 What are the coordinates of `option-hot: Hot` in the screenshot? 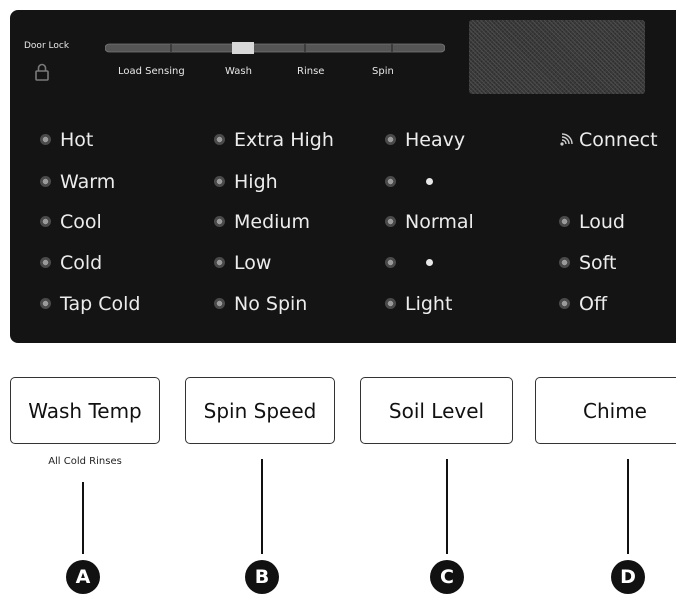 It's located at (77, 140).